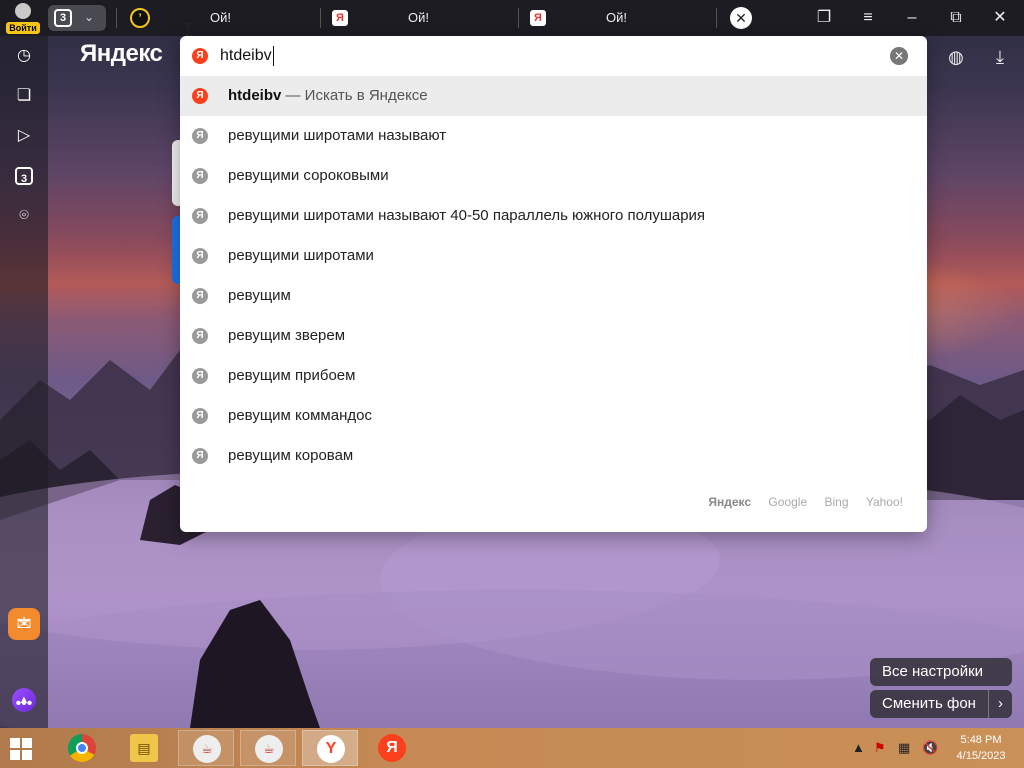 This screenshot has height=768, width=1024. Describe the element at coordinates (858, 747) in the screenshot. I see `show-hidden-icons: ▲` at that location.